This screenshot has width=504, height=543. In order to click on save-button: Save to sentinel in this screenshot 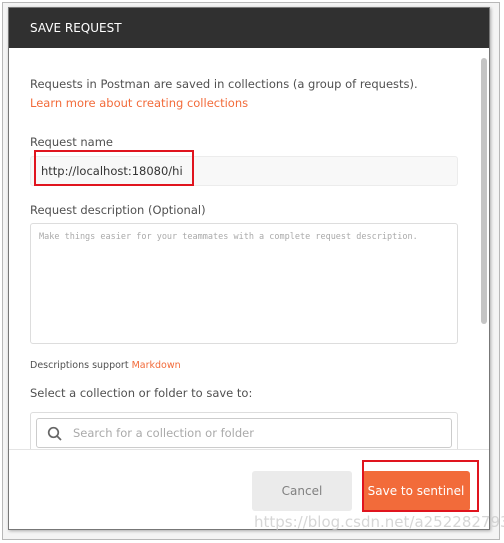, I will do `click(416, 491)`.